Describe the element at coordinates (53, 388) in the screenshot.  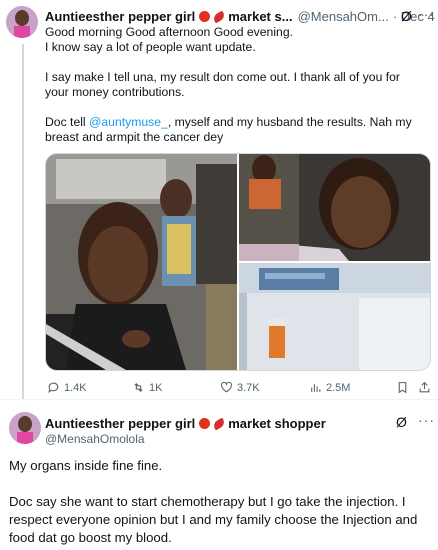
I see `reply-icon` at that location.